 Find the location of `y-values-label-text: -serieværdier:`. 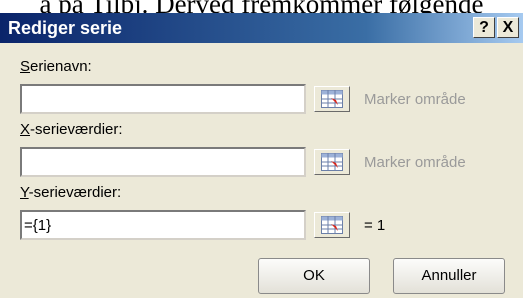

y-values-label-text: -serieværdier: is located at coordinates (75, 192).